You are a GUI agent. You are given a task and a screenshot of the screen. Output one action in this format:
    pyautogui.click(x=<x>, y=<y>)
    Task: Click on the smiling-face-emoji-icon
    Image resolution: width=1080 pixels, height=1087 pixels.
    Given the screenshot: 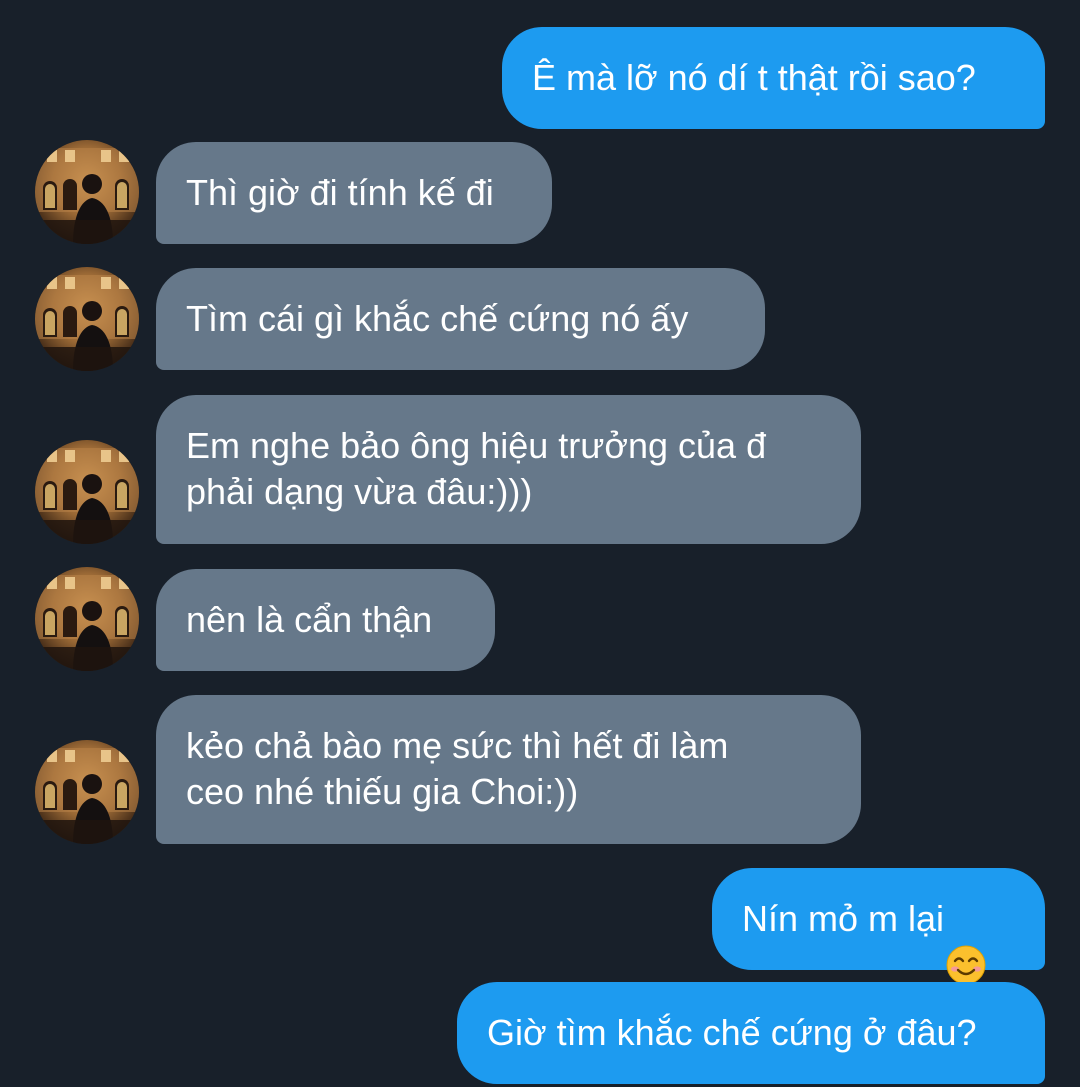 What is the action you would take?
    pyautogui.click(x=966, y=942)
    